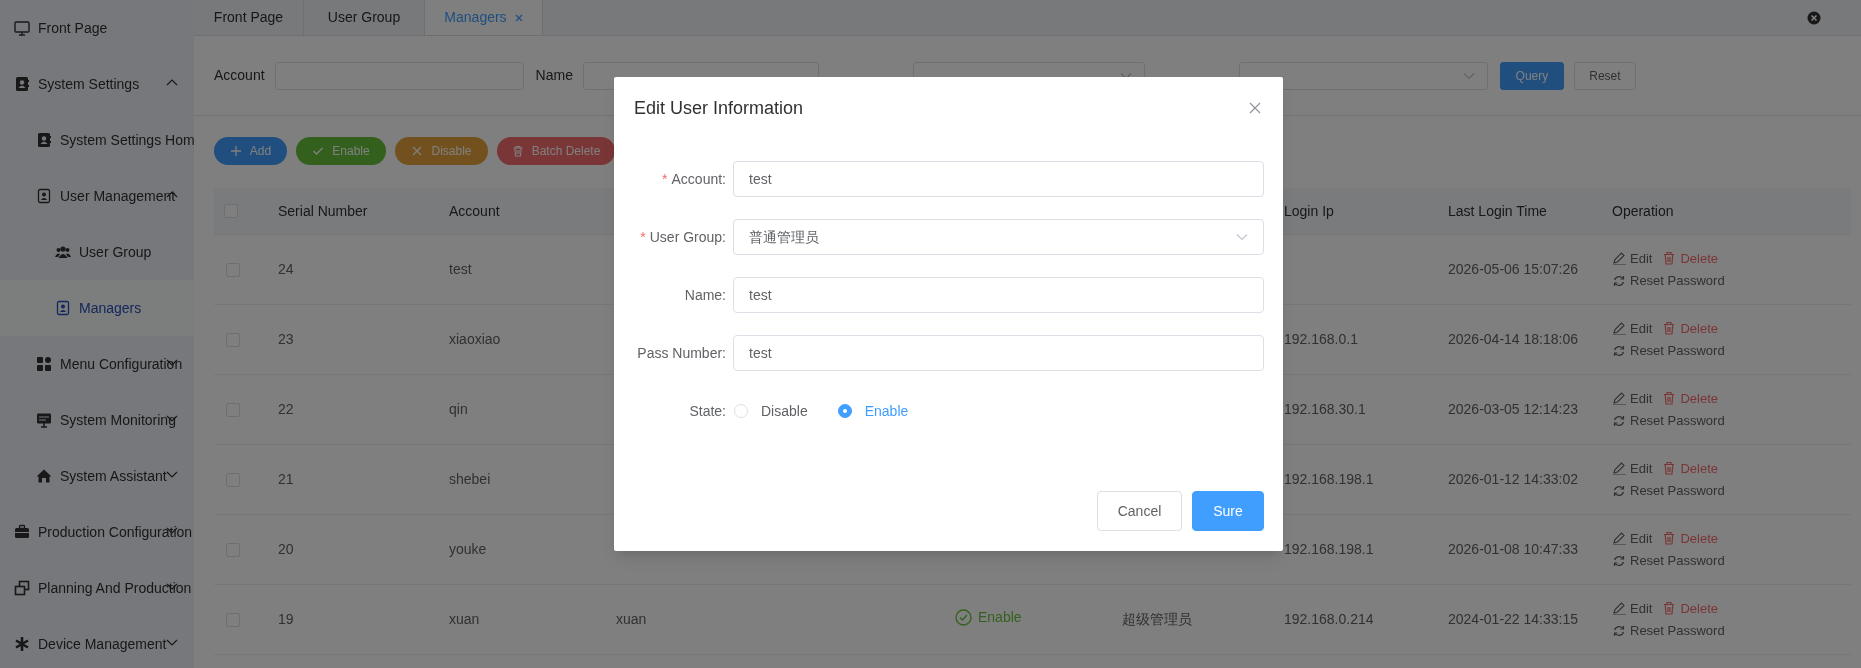 The width and height of the screenshot is (1861, 668). Describe the element at coordinates (318, 151) in the screenshot. I see `check-icon` at that location.